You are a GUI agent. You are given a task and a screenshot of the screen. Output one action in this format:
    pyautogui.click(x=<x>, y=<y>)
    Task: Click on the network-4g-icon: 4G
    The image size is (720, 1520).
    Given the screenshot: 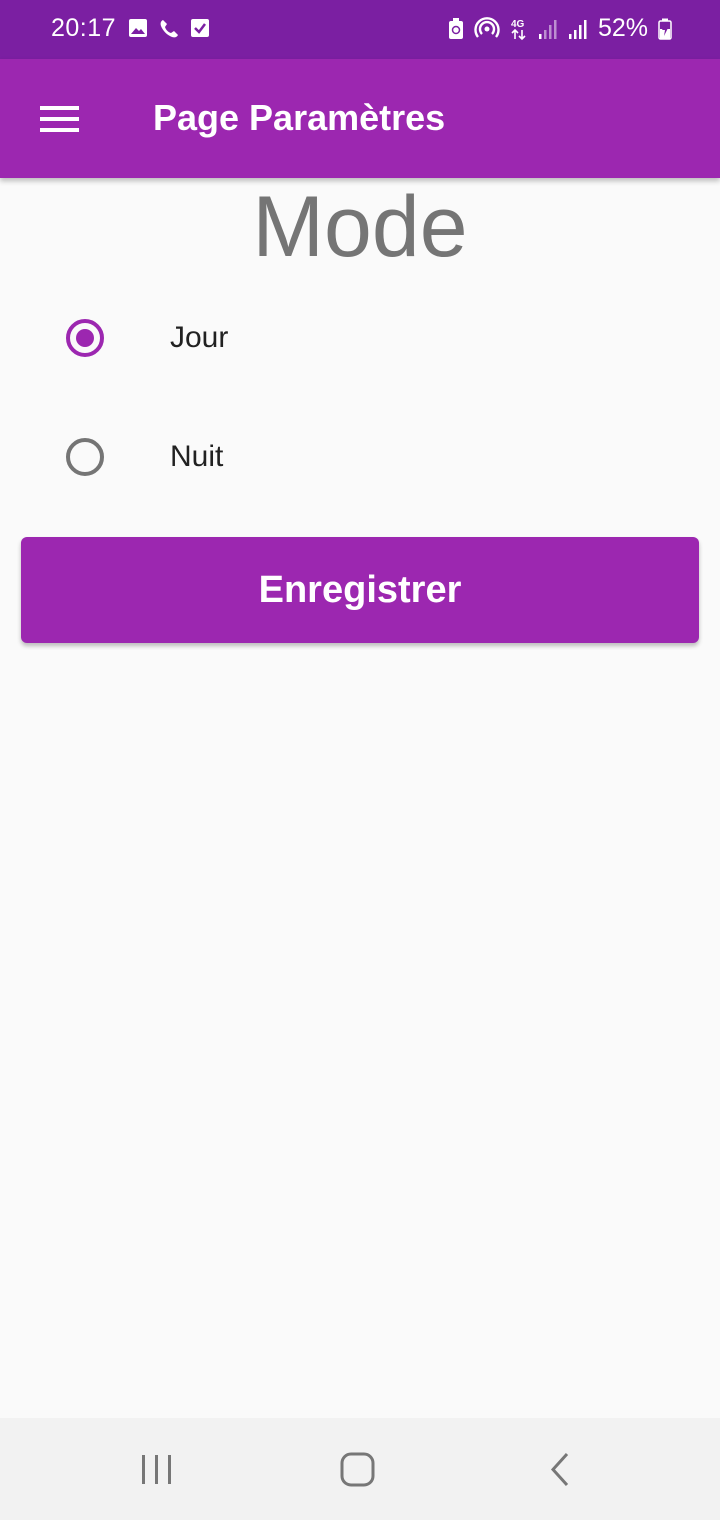 What is the action you would take?
    pyautogui.click(x=519, y=29)
    